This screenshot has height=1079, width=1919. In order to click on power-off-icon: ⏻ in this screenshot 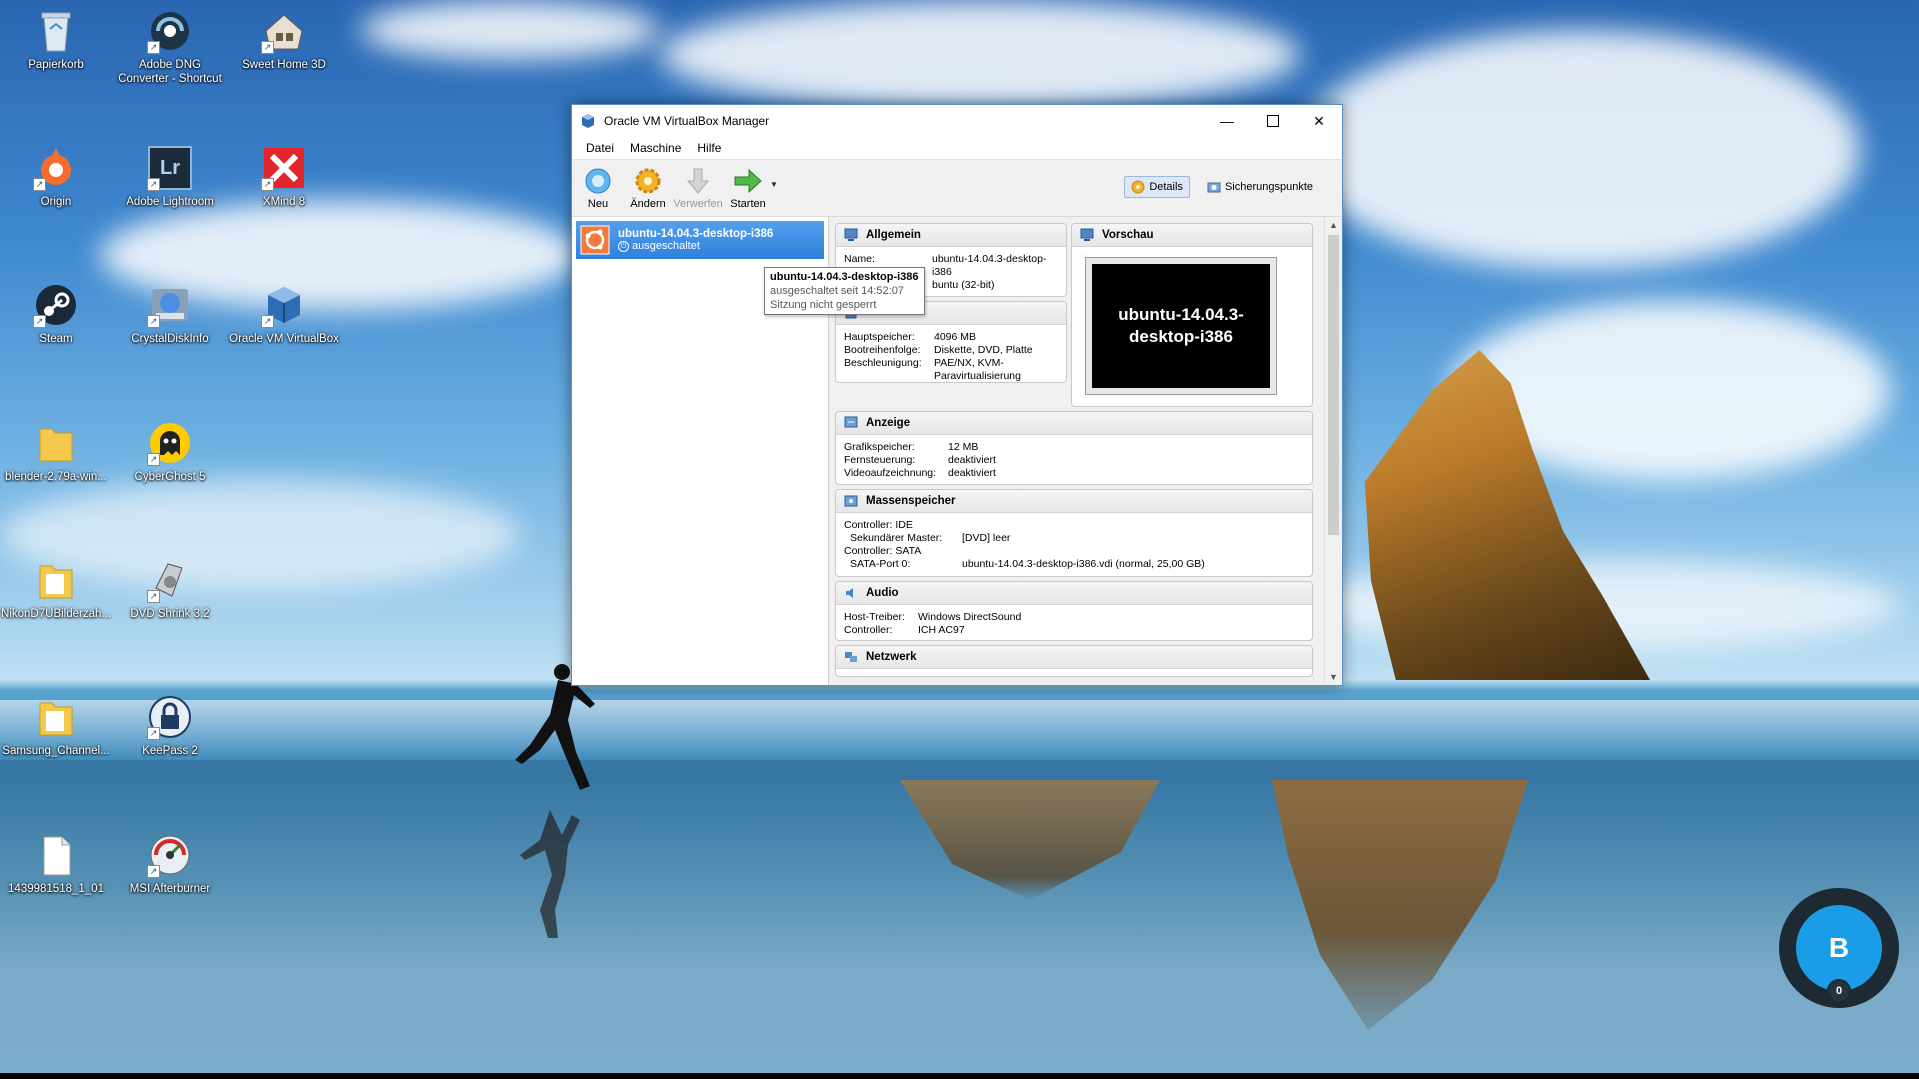, I will do `click(623, 246)`.